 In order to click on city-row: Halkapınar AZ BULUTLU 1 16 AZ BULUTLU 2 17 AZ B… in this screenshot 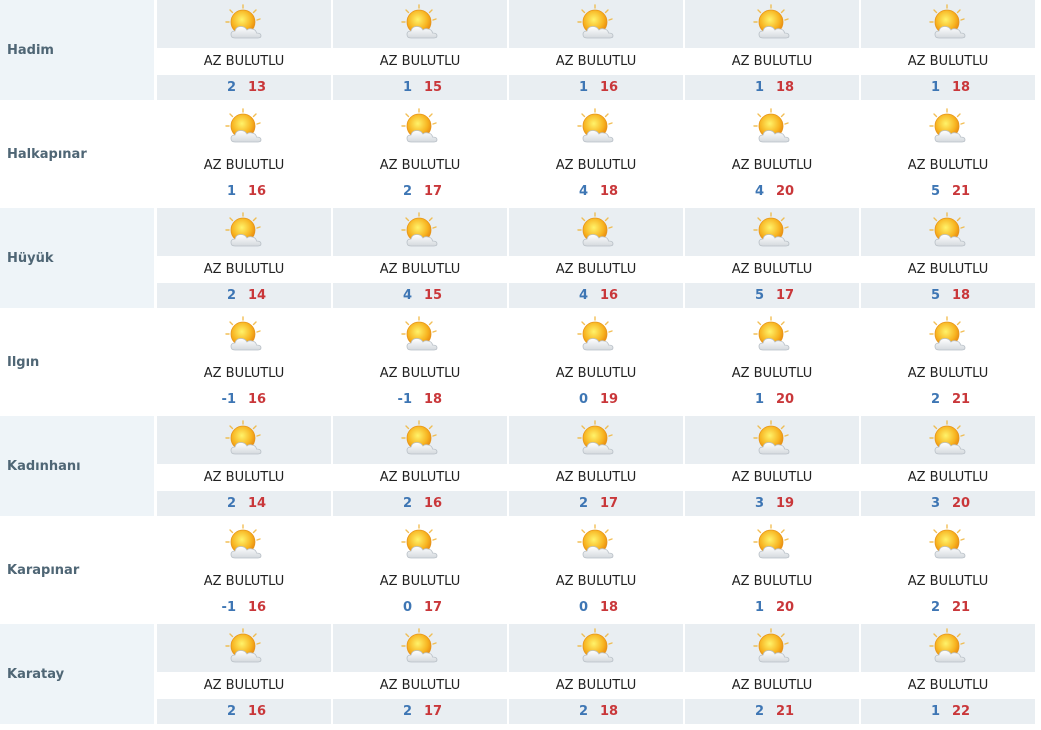, I will do `click(520, 155)`.